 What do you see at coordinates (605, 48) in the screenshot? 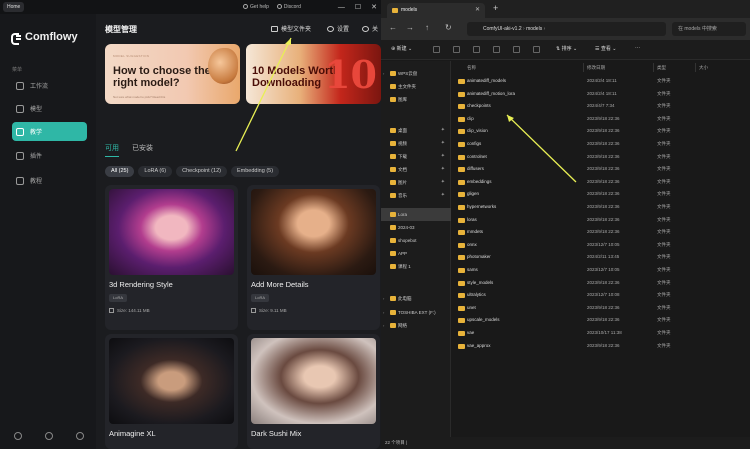
I see `view-button: ☰ 查看 ⌄` at bounding box center [605, 48].